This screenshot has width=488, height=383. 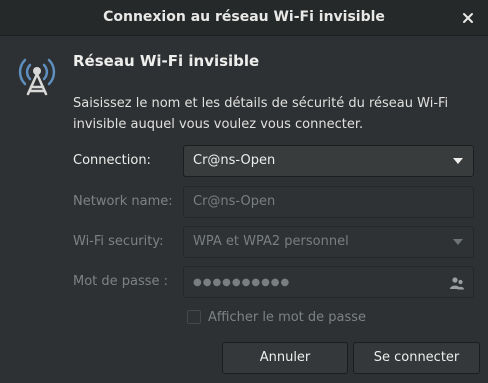 What do you see at coordinates (234, 160) in the screenshot?
I see `connection-value: Cr@ns-Open` at bounding box center [234, 160].